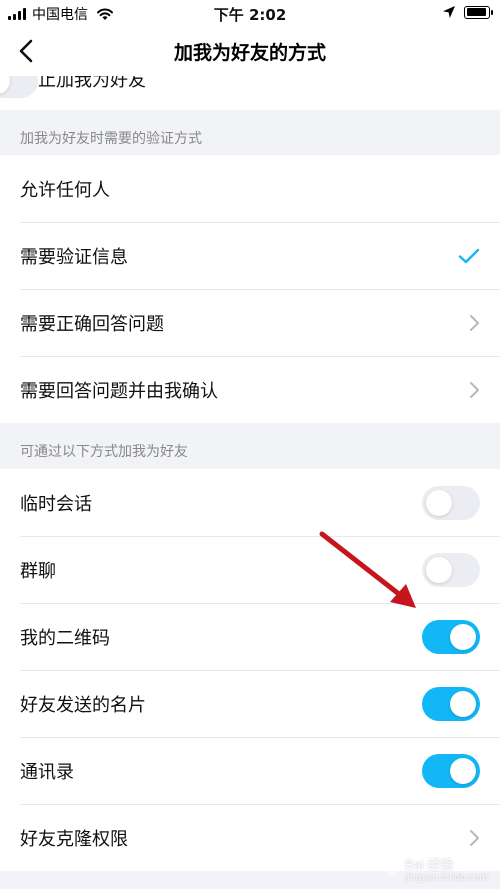  What do you see at coordinates (250, 569) in the screenshot?
I see `method-group-chat: 群聊` at bounding box center [250, 569].